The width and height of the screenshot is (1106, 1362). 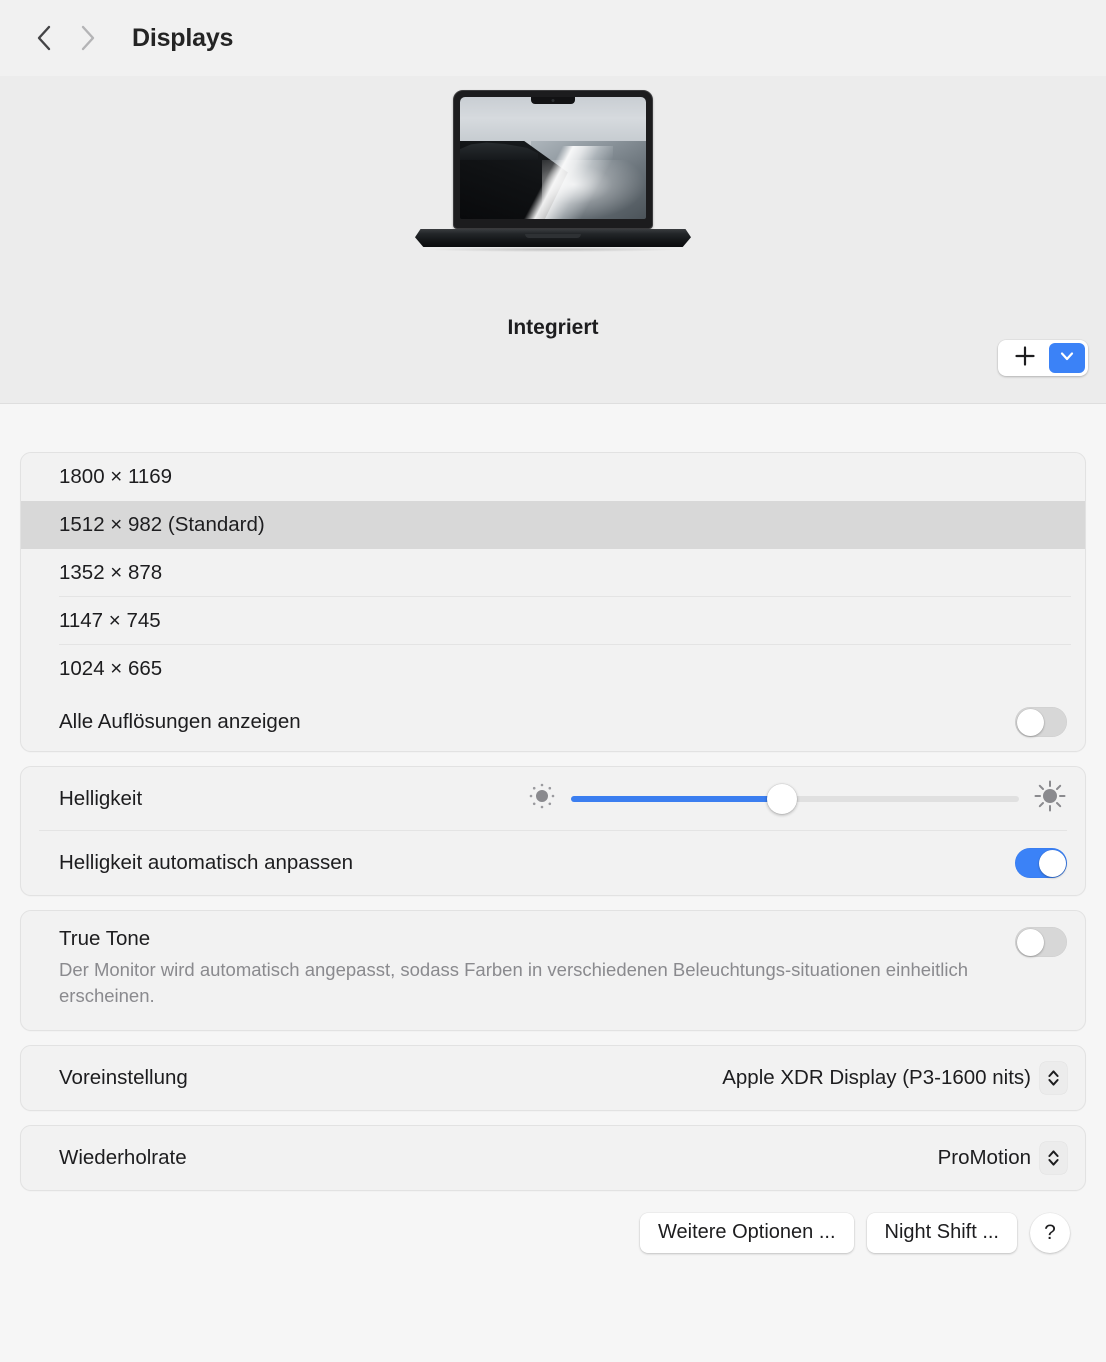 What do you see at coordinates (593, 189) in the screenshot?
I see `wallpaper-foam-highlight` at bounding box center [593, 189].